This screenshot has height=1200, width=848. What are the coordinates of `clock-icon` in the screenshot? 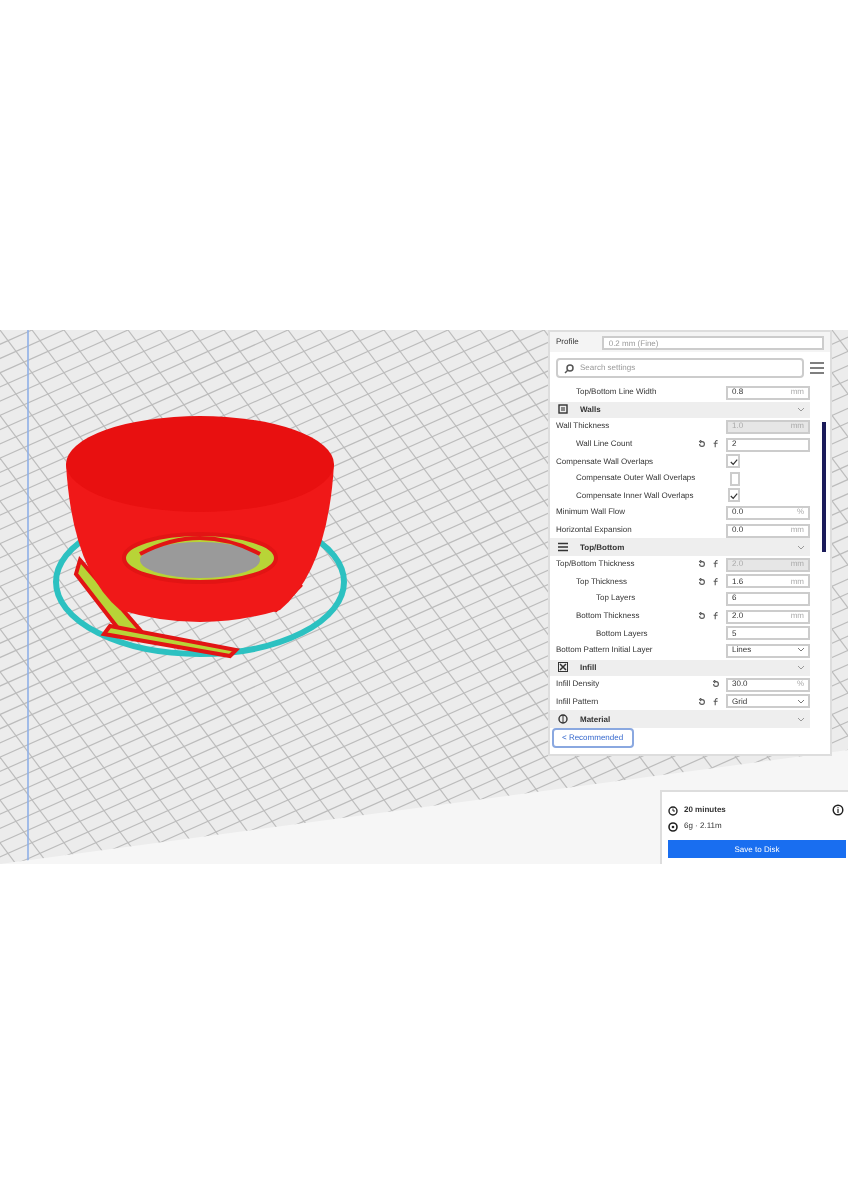 It's located at (673, 810).